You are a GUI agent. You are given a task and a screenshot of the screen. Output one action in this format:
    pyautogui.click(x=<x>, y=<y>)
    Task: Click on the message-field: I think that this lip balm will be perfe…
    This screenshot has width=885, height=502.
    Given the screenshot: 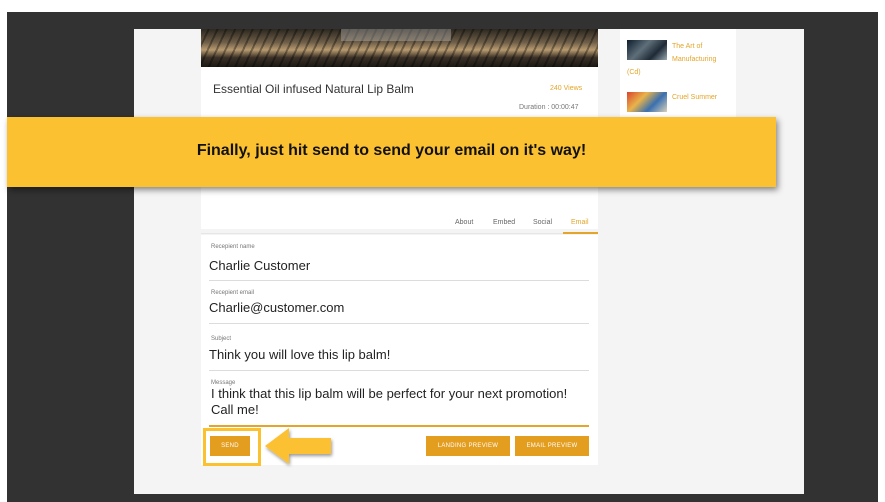 What is the action you would take?
    pyautogui.click(x=401, y=402)
    